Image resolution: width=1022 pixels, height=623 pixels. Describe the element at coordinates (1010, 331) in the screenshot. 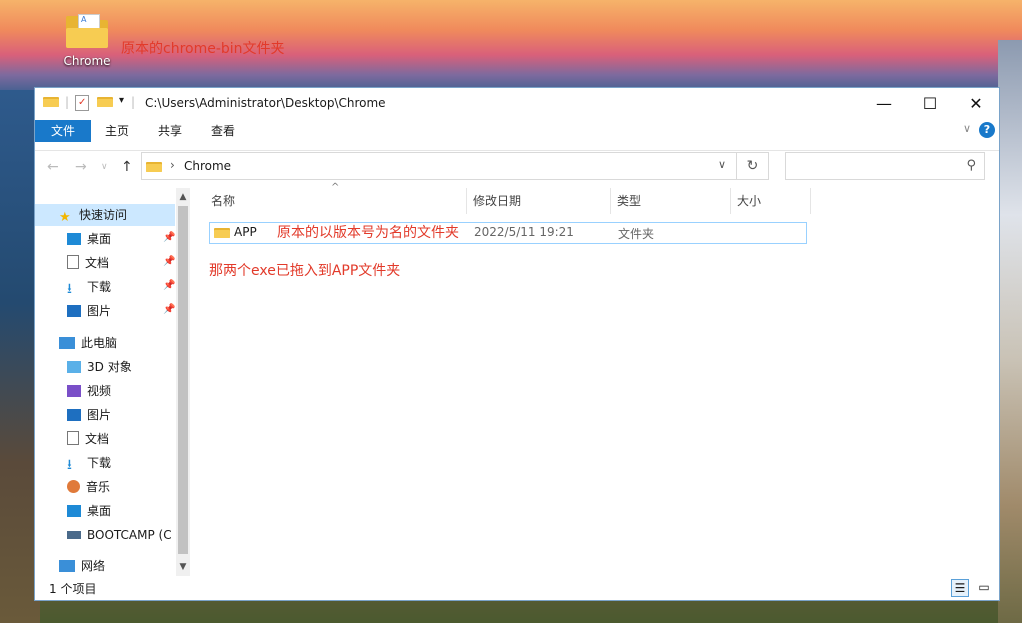

I see `wallpaper-cliff` at that location.